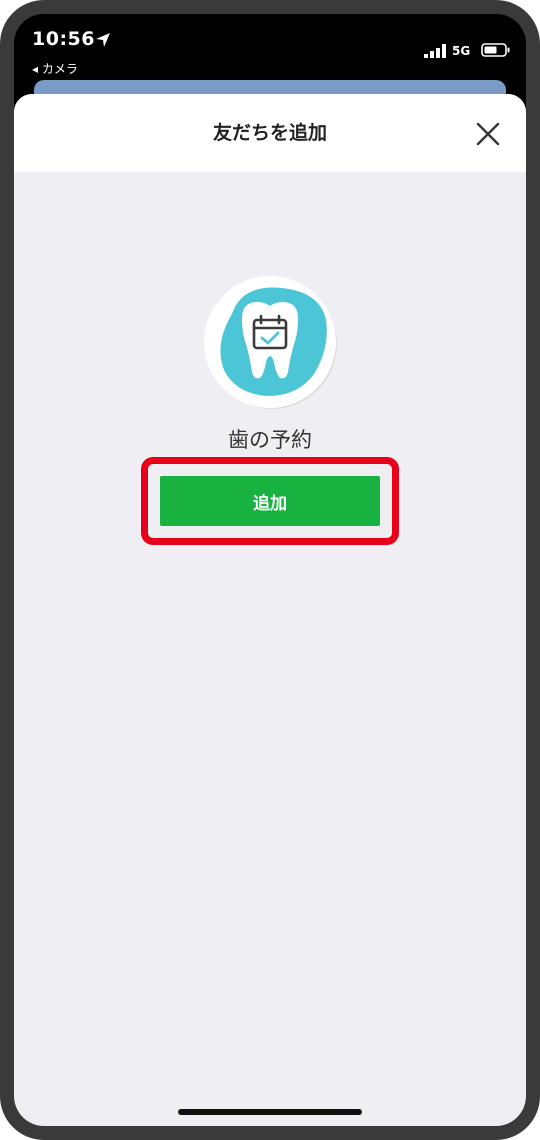 The image size is (540, 1140). I want to click on battery-icon, so click(495, 50).